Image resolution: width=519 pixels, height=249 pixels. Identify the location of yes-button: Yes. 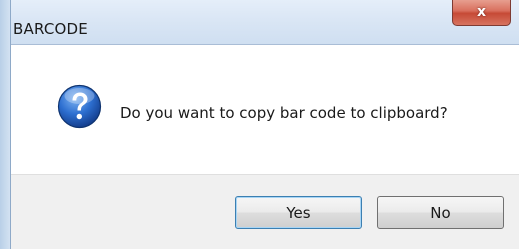
(298, 212).